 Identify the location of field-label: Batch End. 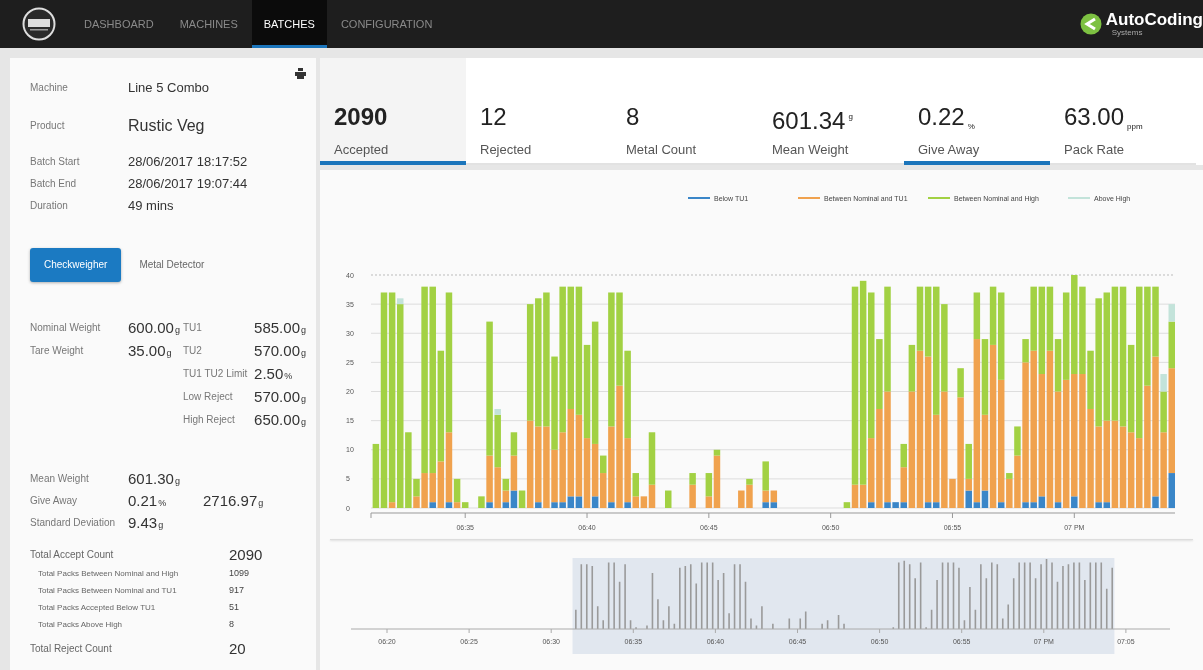
(54, 184).